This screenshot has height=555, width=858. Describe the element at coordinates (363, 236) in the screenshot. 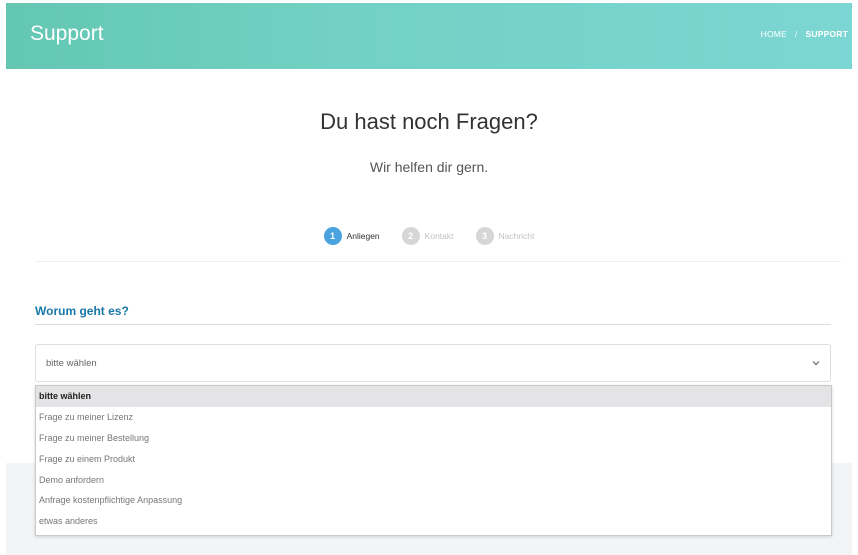

I see `step-label: Anliegen` at that location.